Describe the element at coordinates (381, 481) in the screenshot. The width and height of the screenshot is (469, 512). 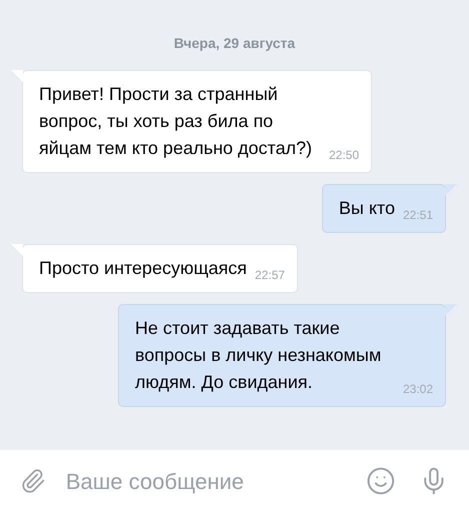
I see `emoji-icon` at that location.